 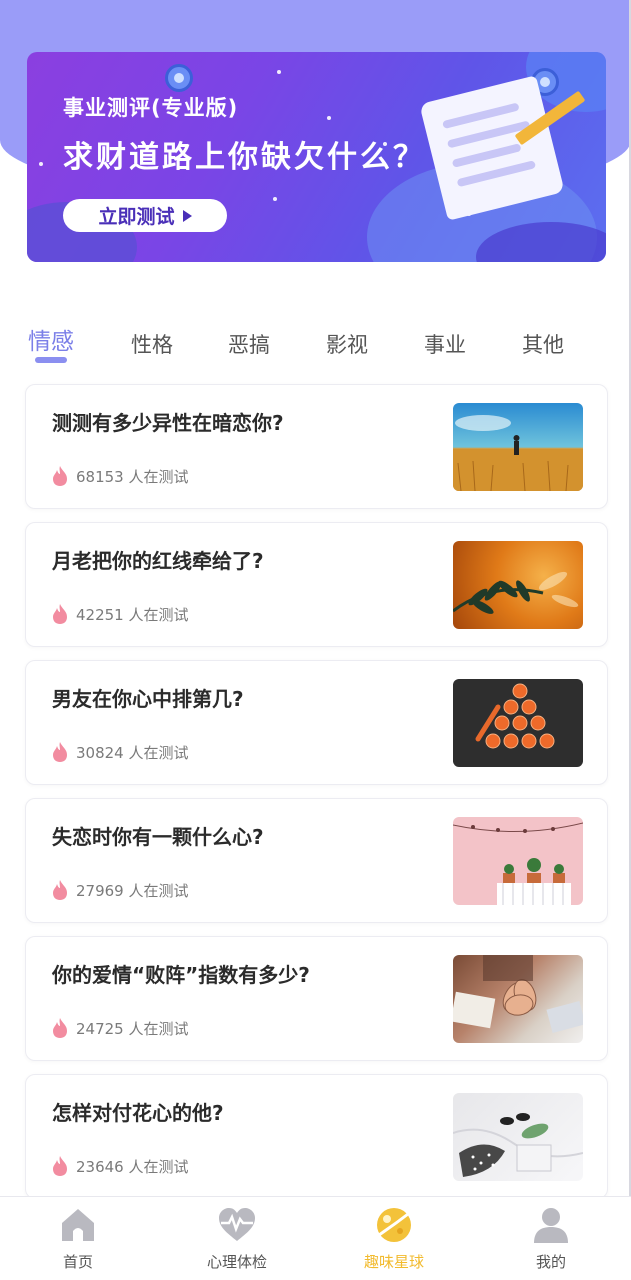 What do you see at coordinates (132, 1166) in the screenshot?
I see `test-count: 23646 人在测试` at bounding box center [132, 1166].